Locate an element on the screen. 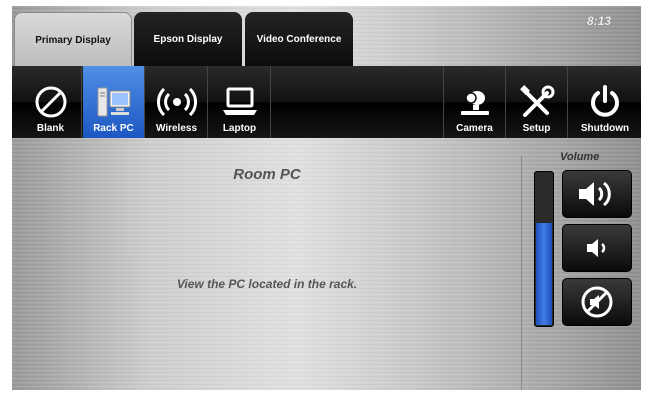 Image resolution: width=647 pixels, height=396 pixels. camera-button: Camera is located at coordinates (475, 102).